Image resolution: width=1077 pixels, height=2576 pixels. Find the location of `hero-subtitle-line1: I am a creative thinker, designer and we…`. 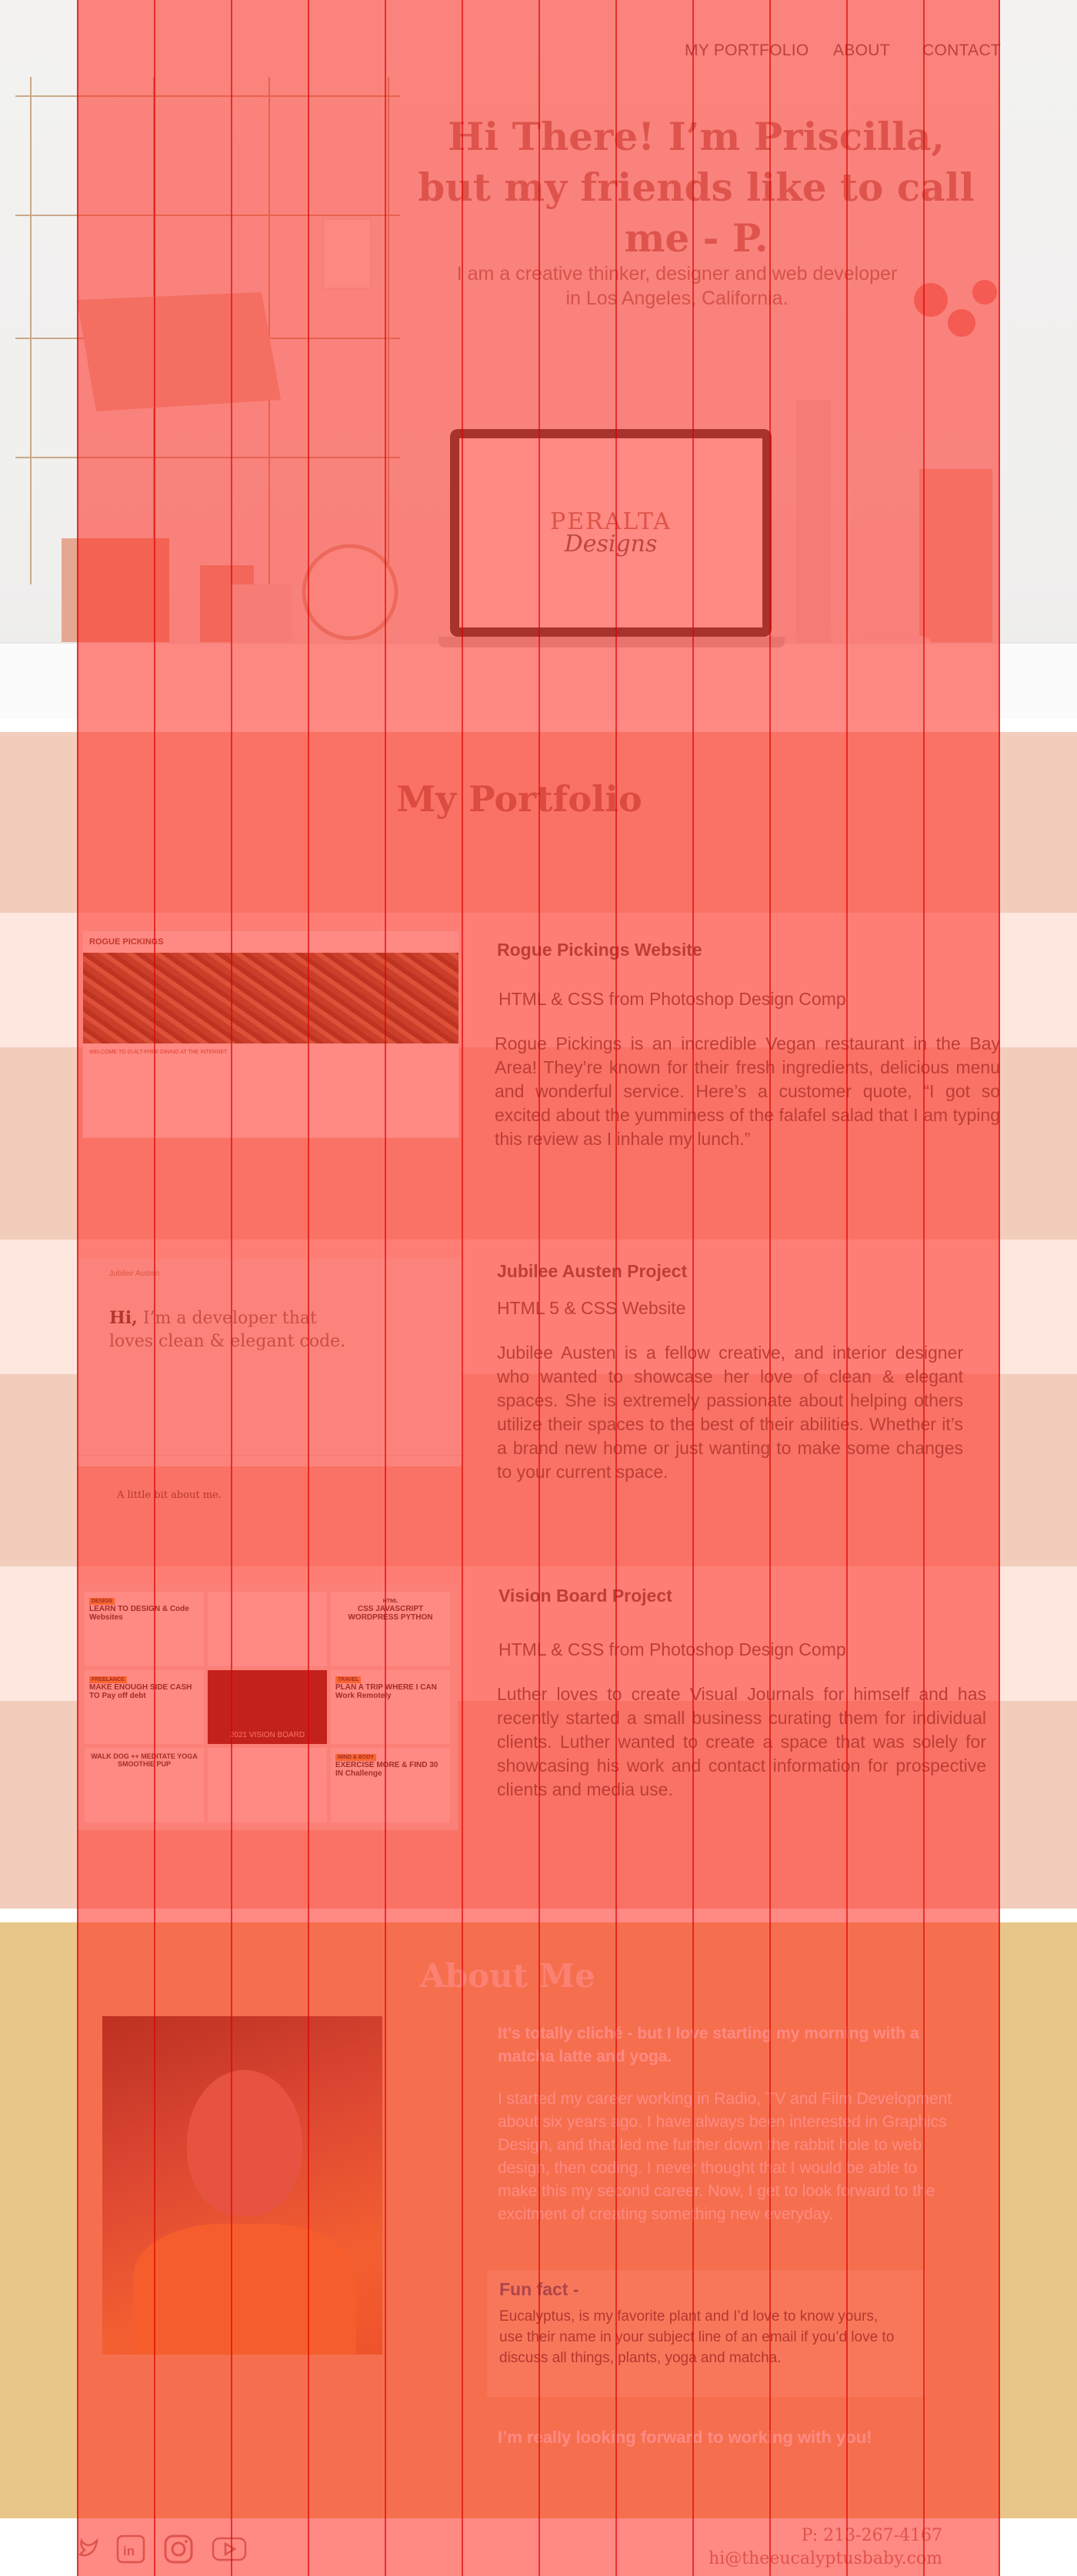

hero-subtitle-line1: I am a creative thinker, designer and we… is located at coordinates (677, 274).